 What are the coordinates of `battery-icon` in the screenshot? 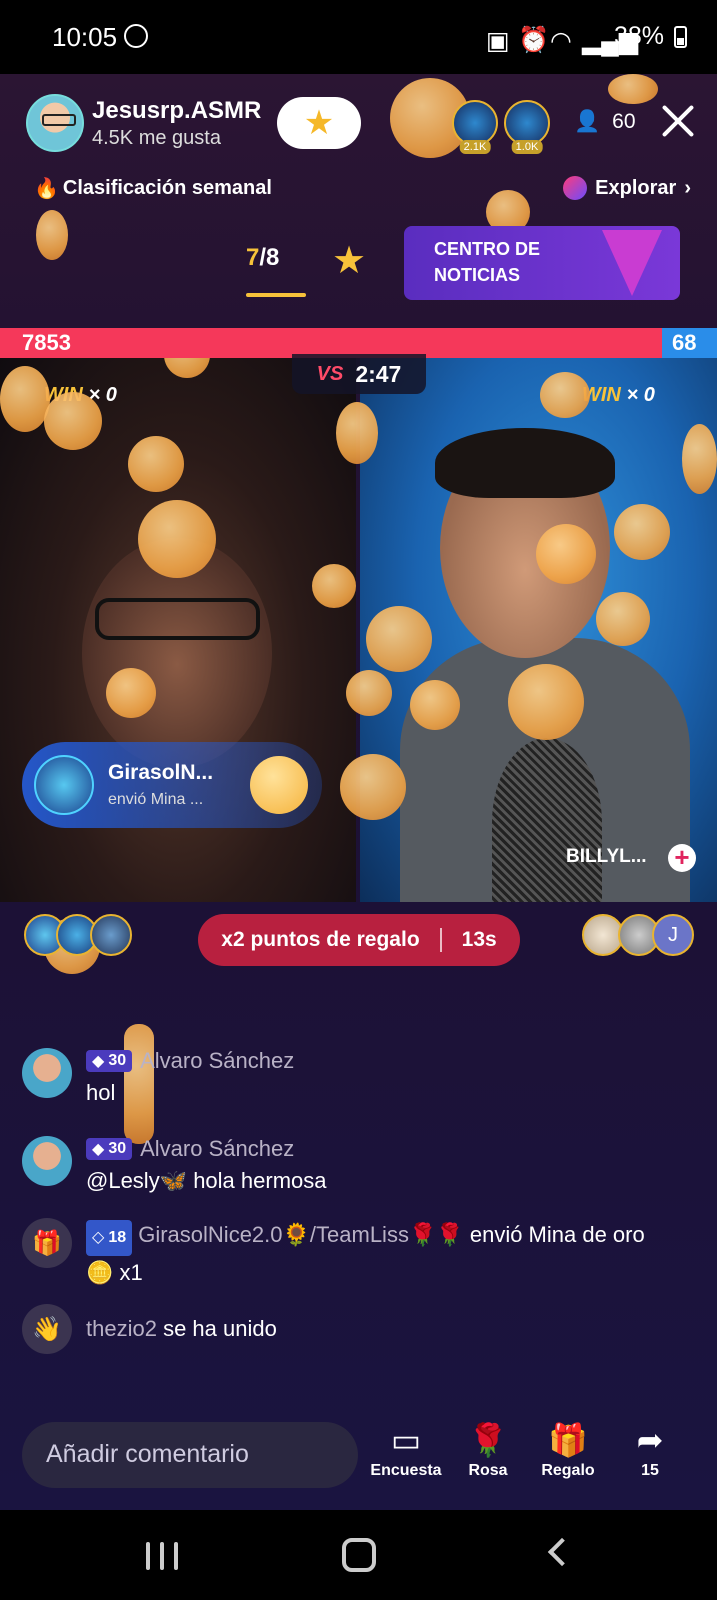 It's located at (680, 36).